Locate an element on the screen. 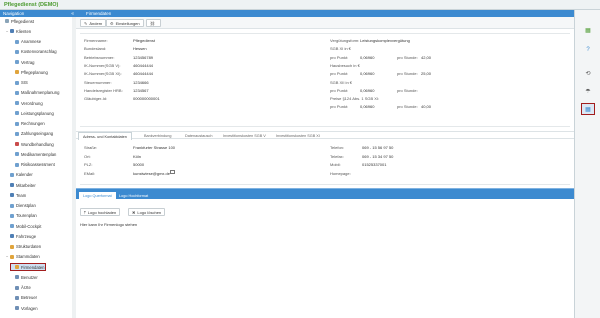 The image size is (600, 318). logo-delete-label: Logo löschen is located at coordinates (149, 212).